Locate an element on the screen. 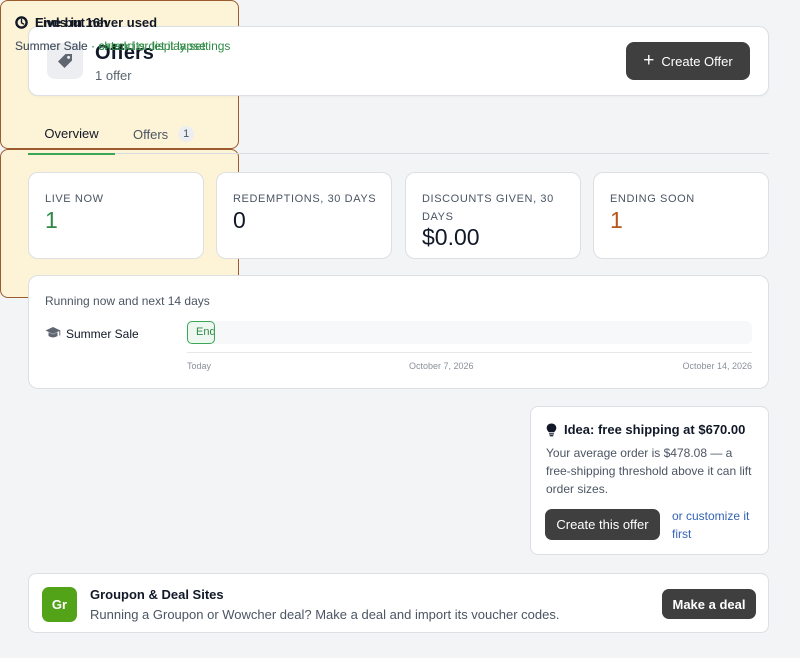  alert-offer-name: Summer Sale is located at coordinates (51, 46).